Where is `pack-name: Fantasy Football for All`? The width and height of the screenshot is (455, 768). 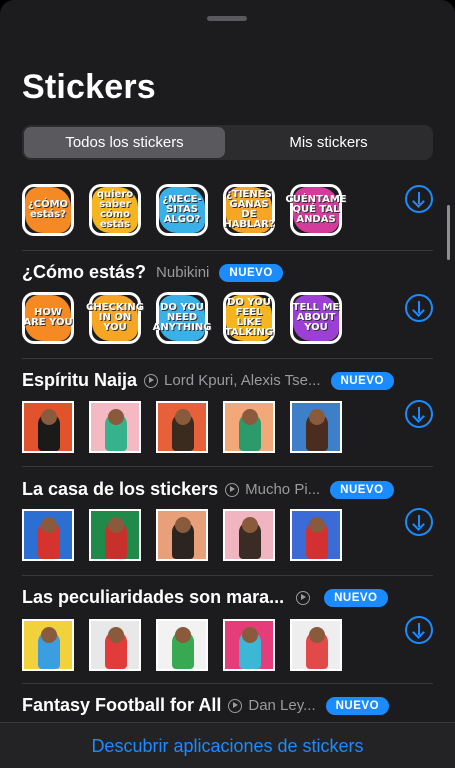 pack-name: Fantasy Football for All is located at coordinates (122, 705).